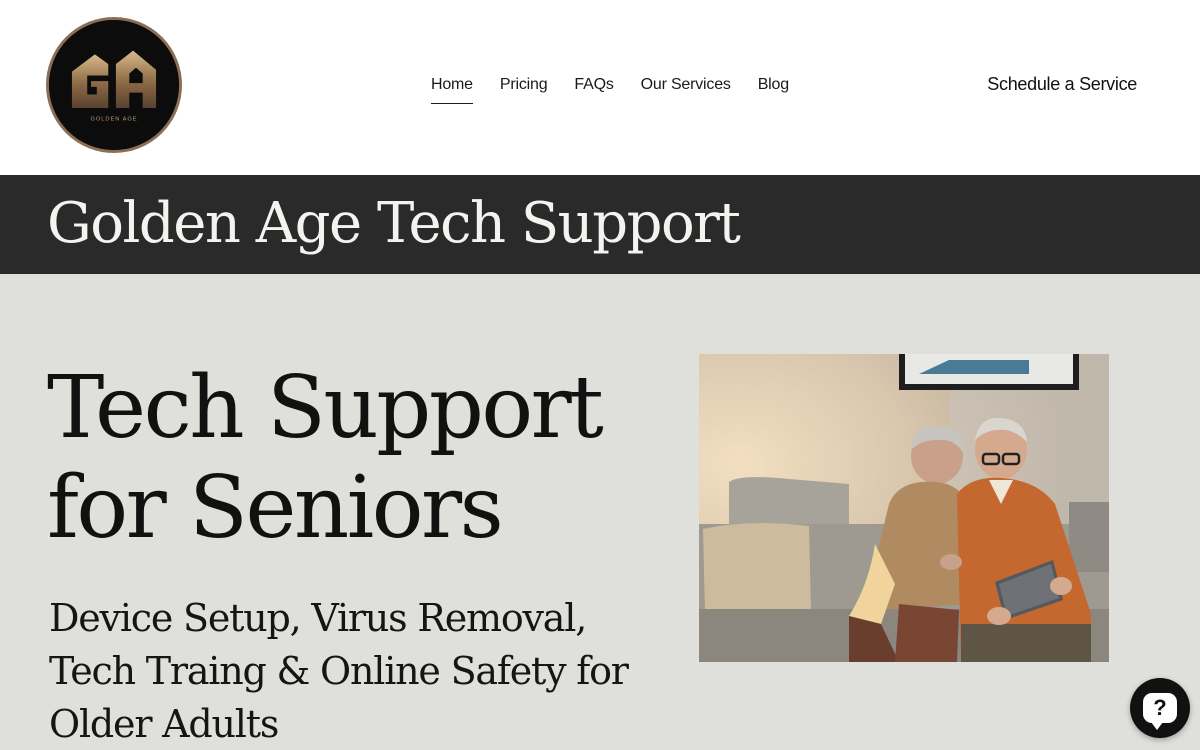 This screenshot has height=750, width=1200. I want to click on help-question-icon: ?, so click(1160, 711).